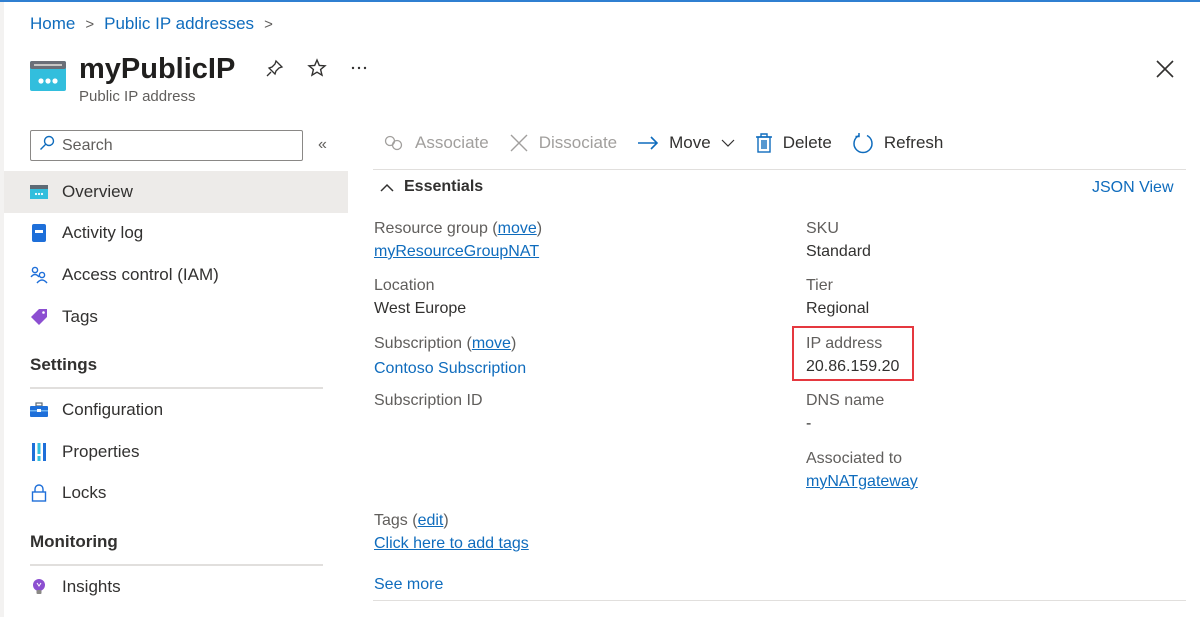 This screenshot has width=1200, height=617. Describe the element at coordinates (176, 234) in the screenshot. I see `sidebar-item-activity-log: Activity log` at that location.